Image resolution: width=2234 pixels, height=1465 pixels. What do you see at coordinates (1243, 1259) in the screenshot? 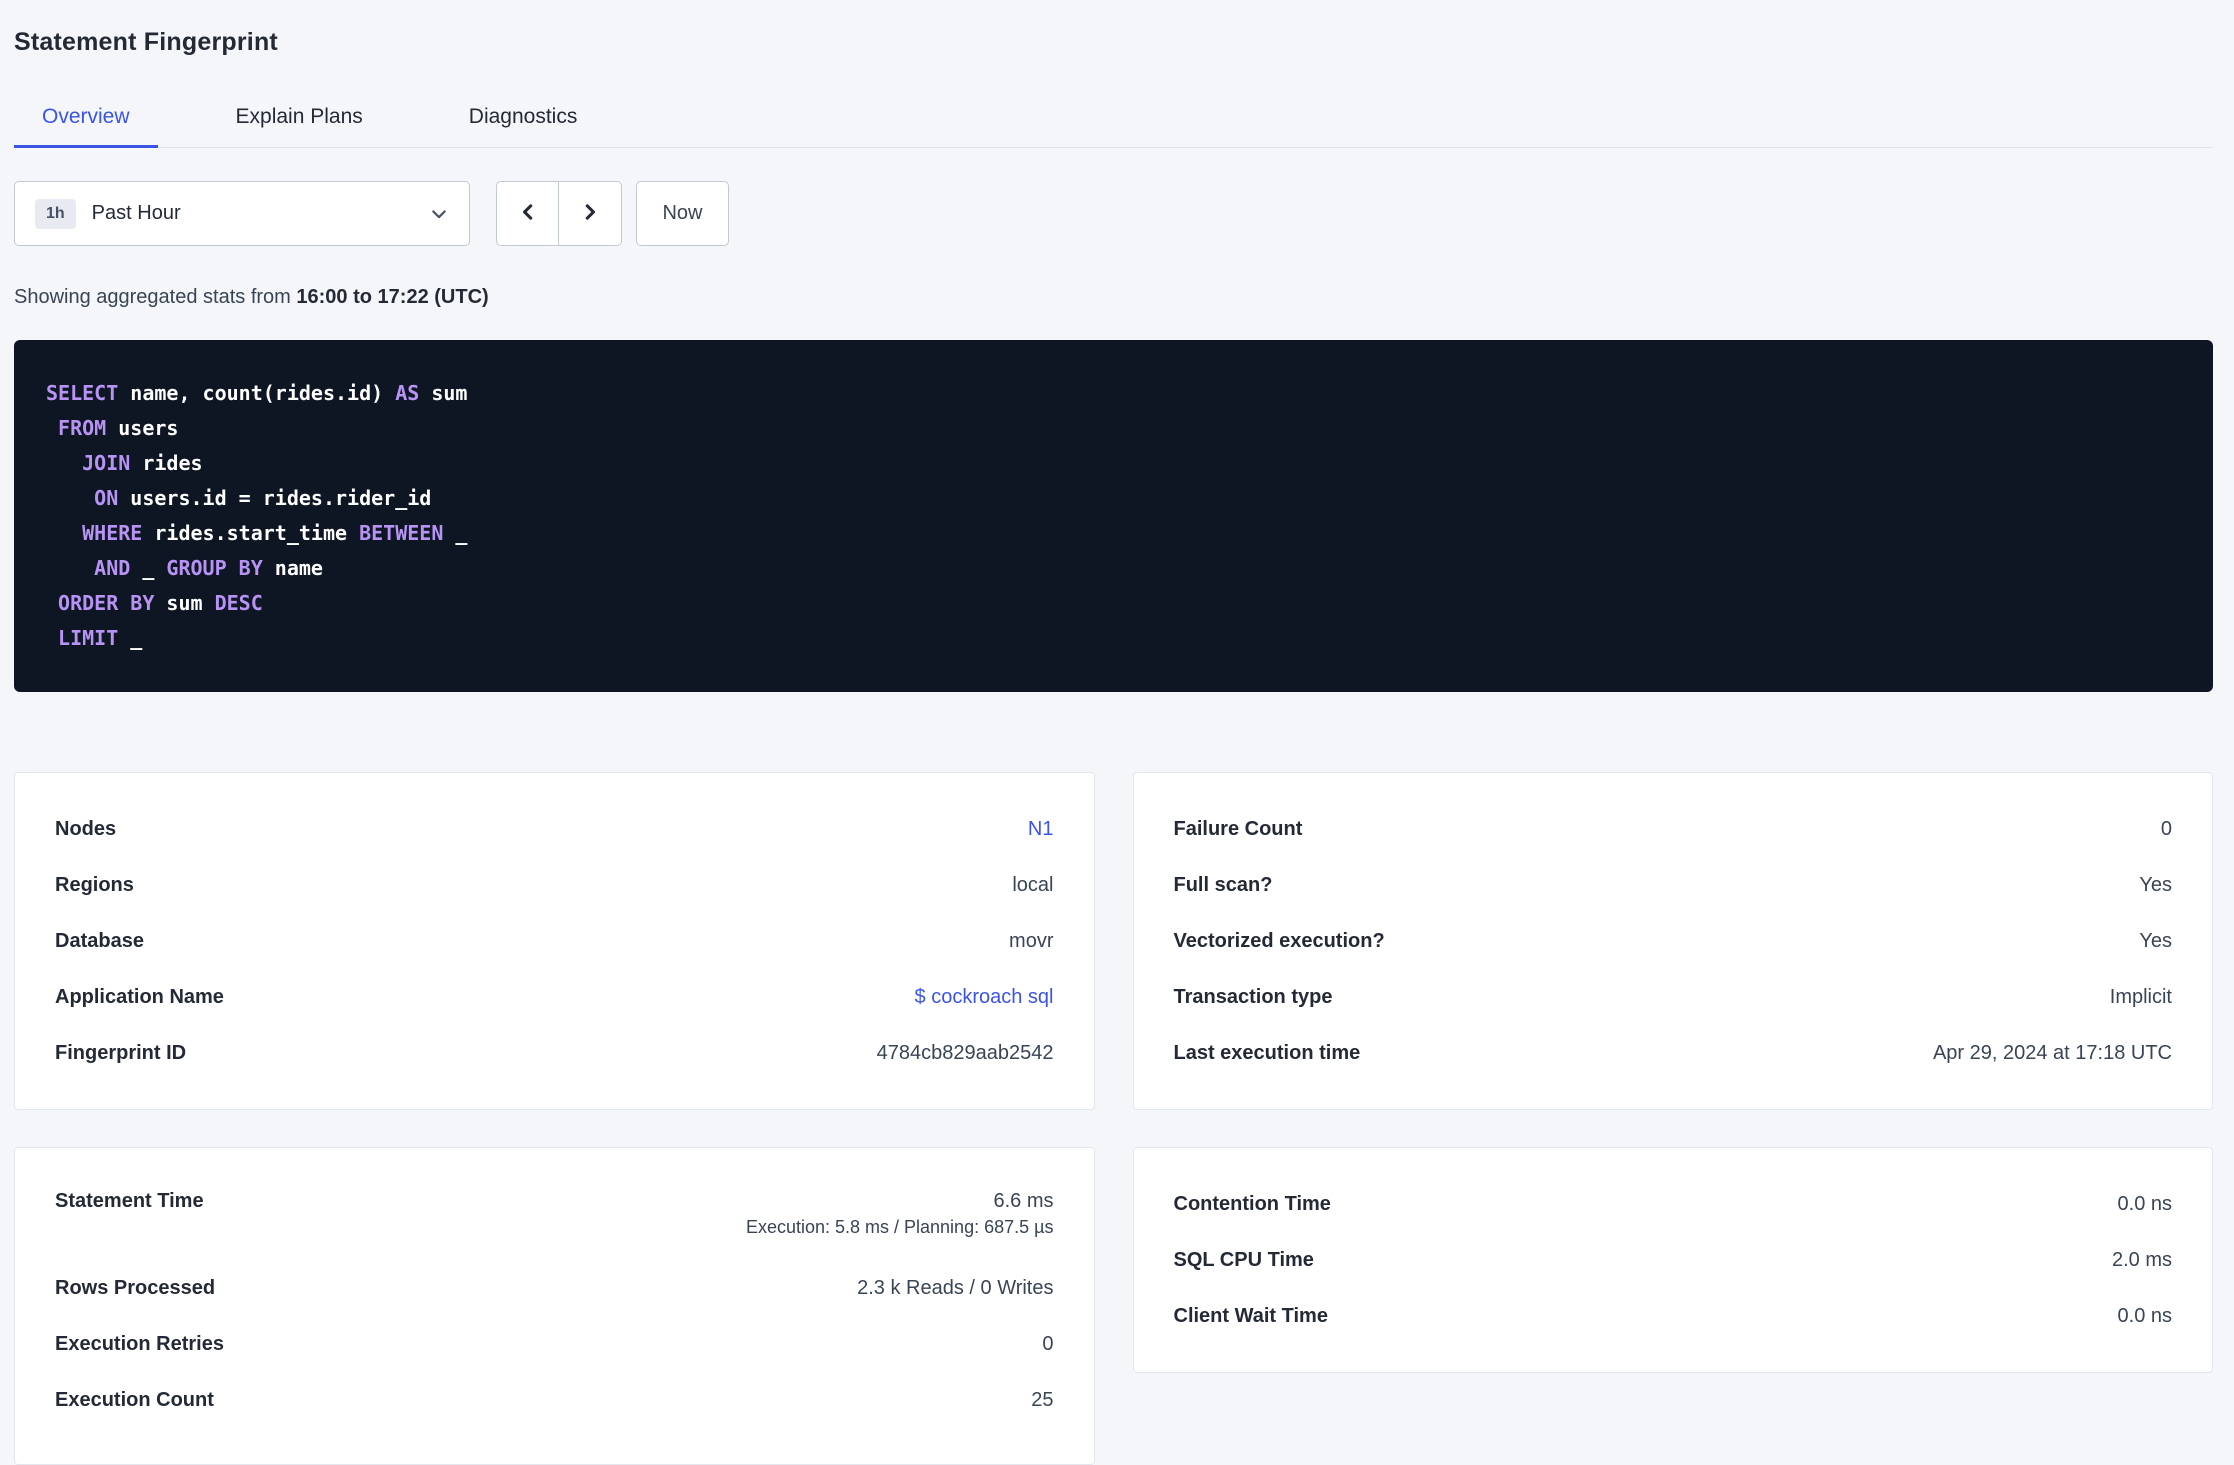
I see `sql-cpu-time-label: SQL CPU Time` at bounding box center [1243, 1259].